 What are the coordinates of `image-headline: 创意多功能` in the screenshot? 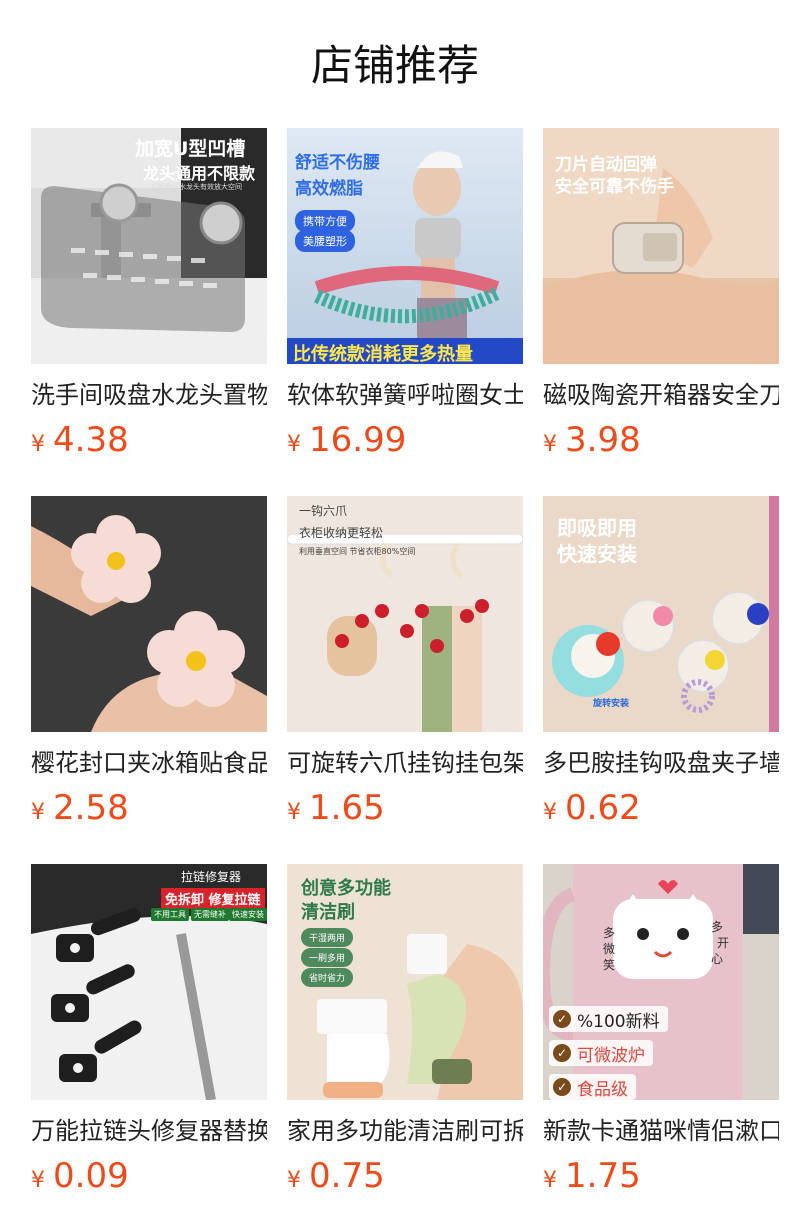 It's located at (346, 888).